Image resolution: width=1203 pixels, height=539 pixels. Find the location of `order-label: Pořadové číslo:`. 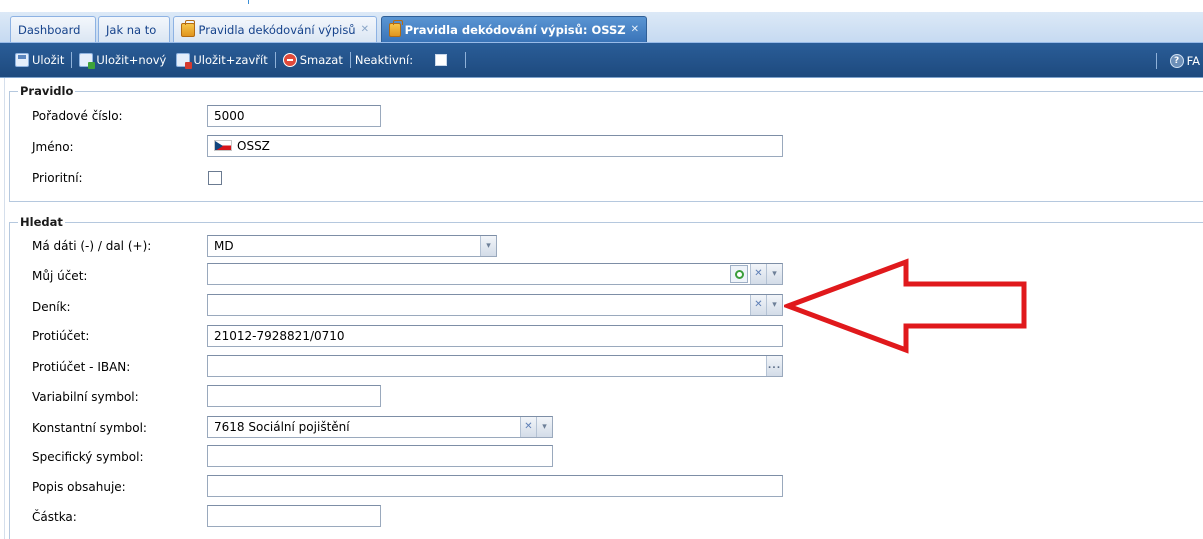

order-label: Pořadové číslo: is located at coordinates (77, 116).